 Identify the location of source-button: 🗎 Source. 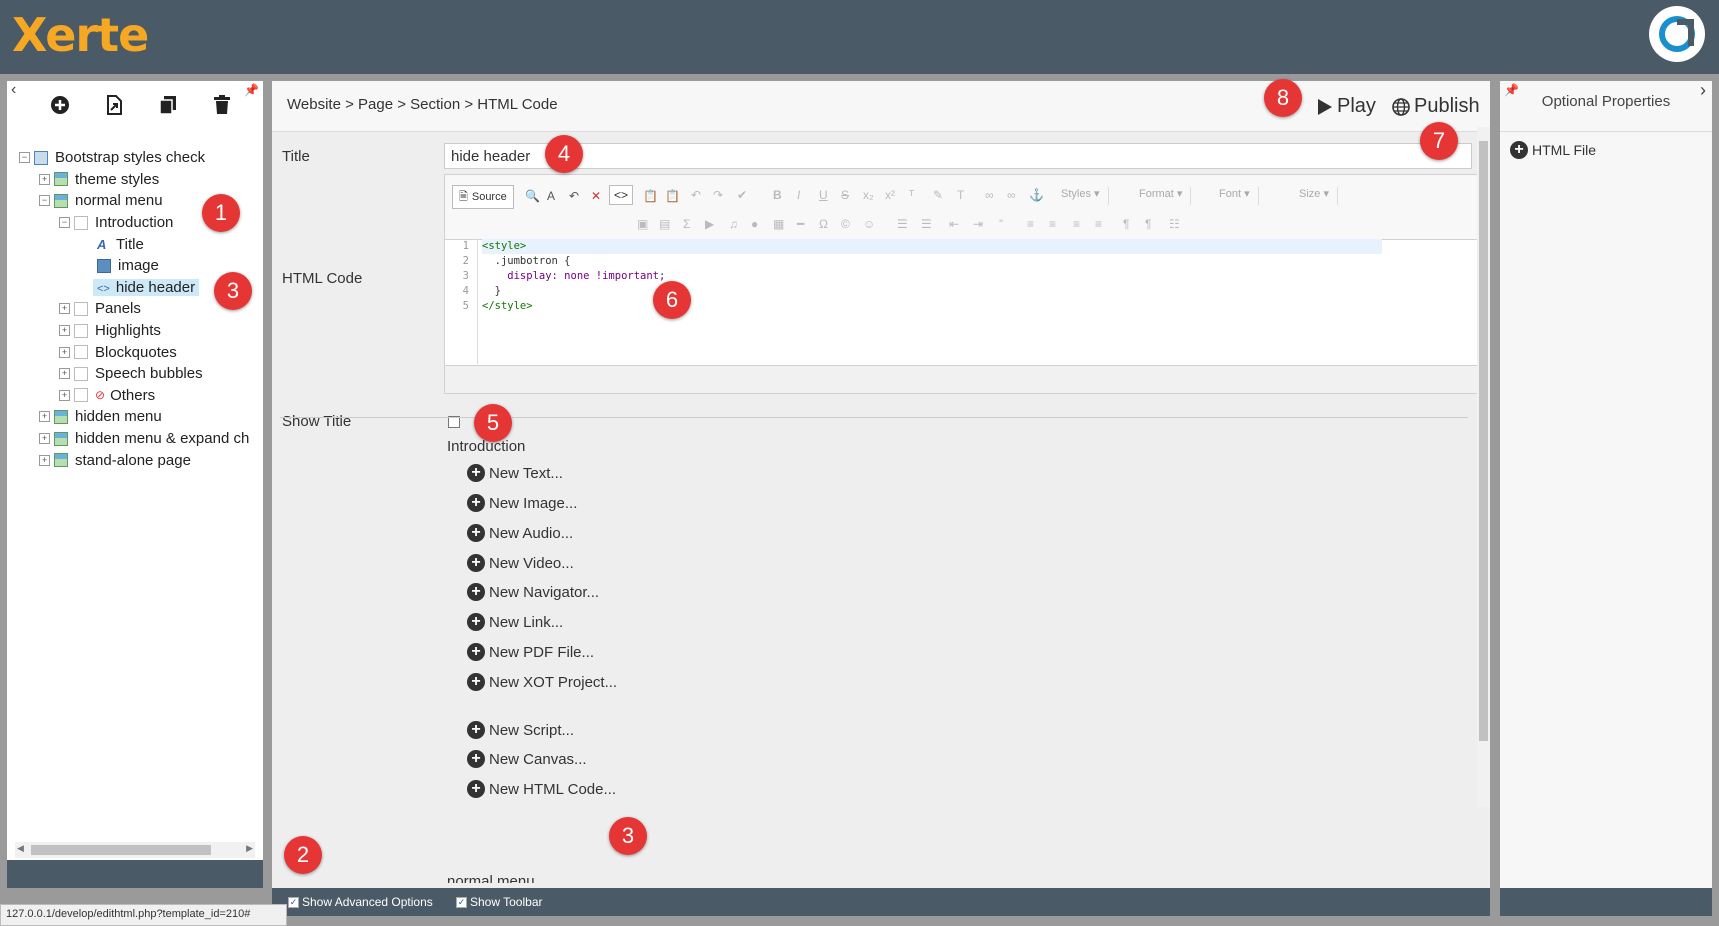
(483, 197).